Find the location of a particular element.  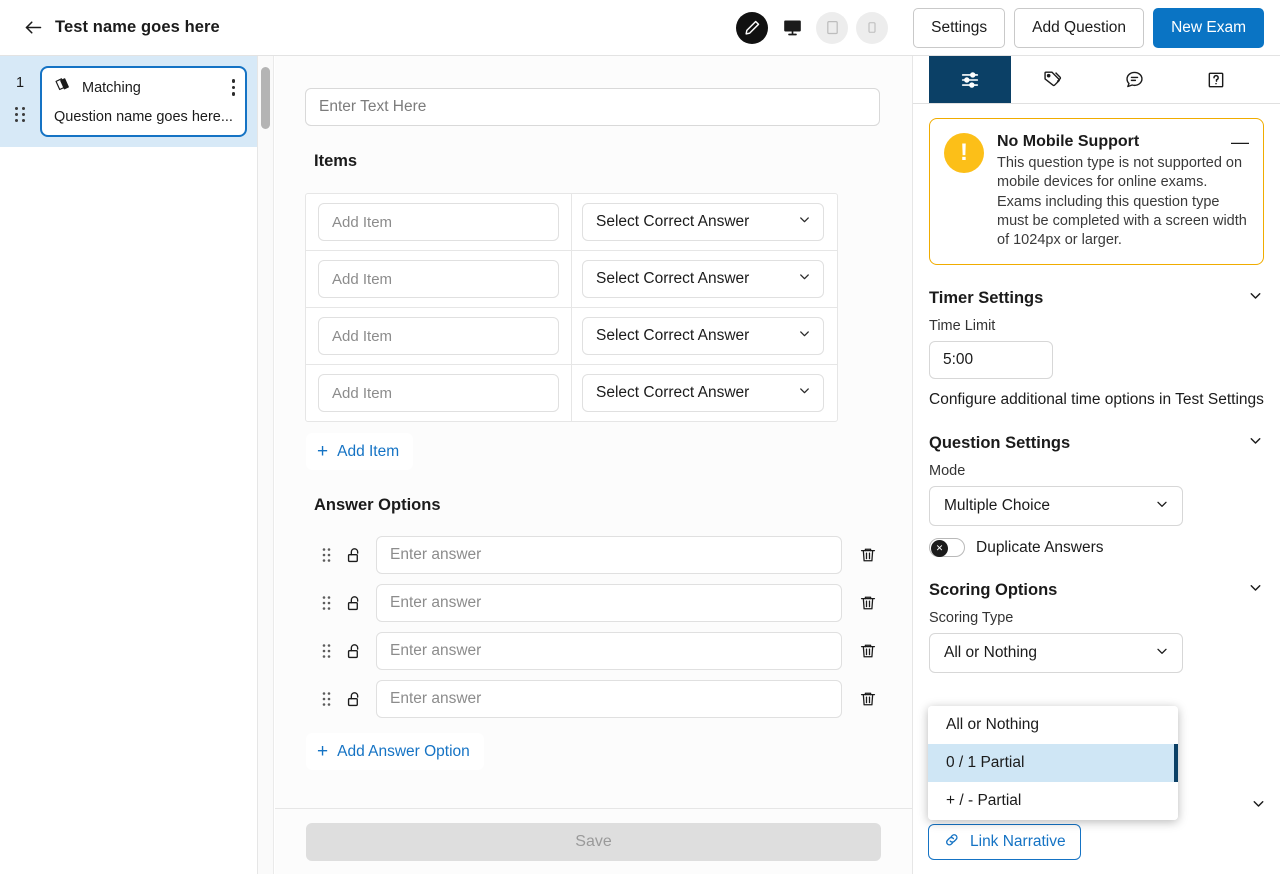

desktop-icon is located at coordinates (792, 28).